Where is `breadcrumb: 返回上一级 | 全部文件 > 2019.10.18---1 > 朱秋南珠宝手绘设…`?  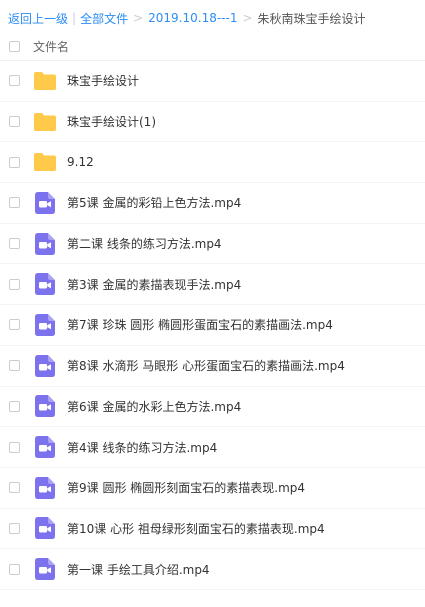
breadcrumb: 返回上一级 | 全部文件 > 2019.10.18---1 > 朱秋南珠宝手绘设… is located at coordinates (187, 18).